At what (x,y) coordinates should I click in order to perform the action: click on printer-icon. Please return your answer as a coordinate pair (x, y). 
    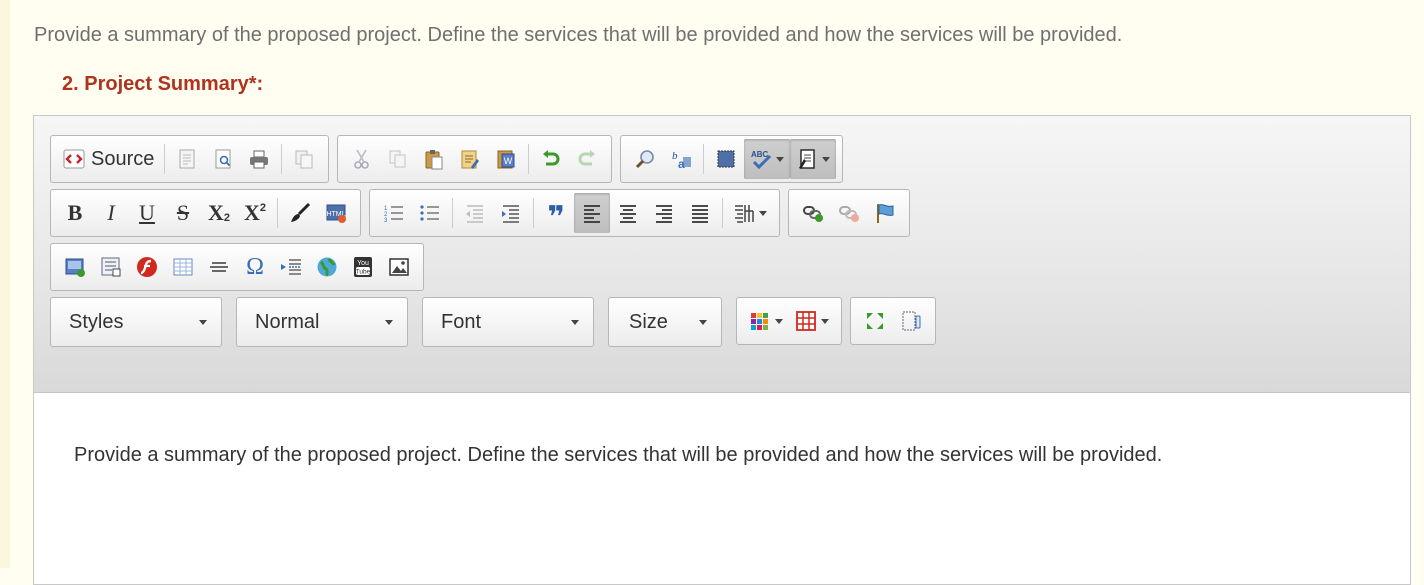
    Looking at the image, I should click on (259, 159).